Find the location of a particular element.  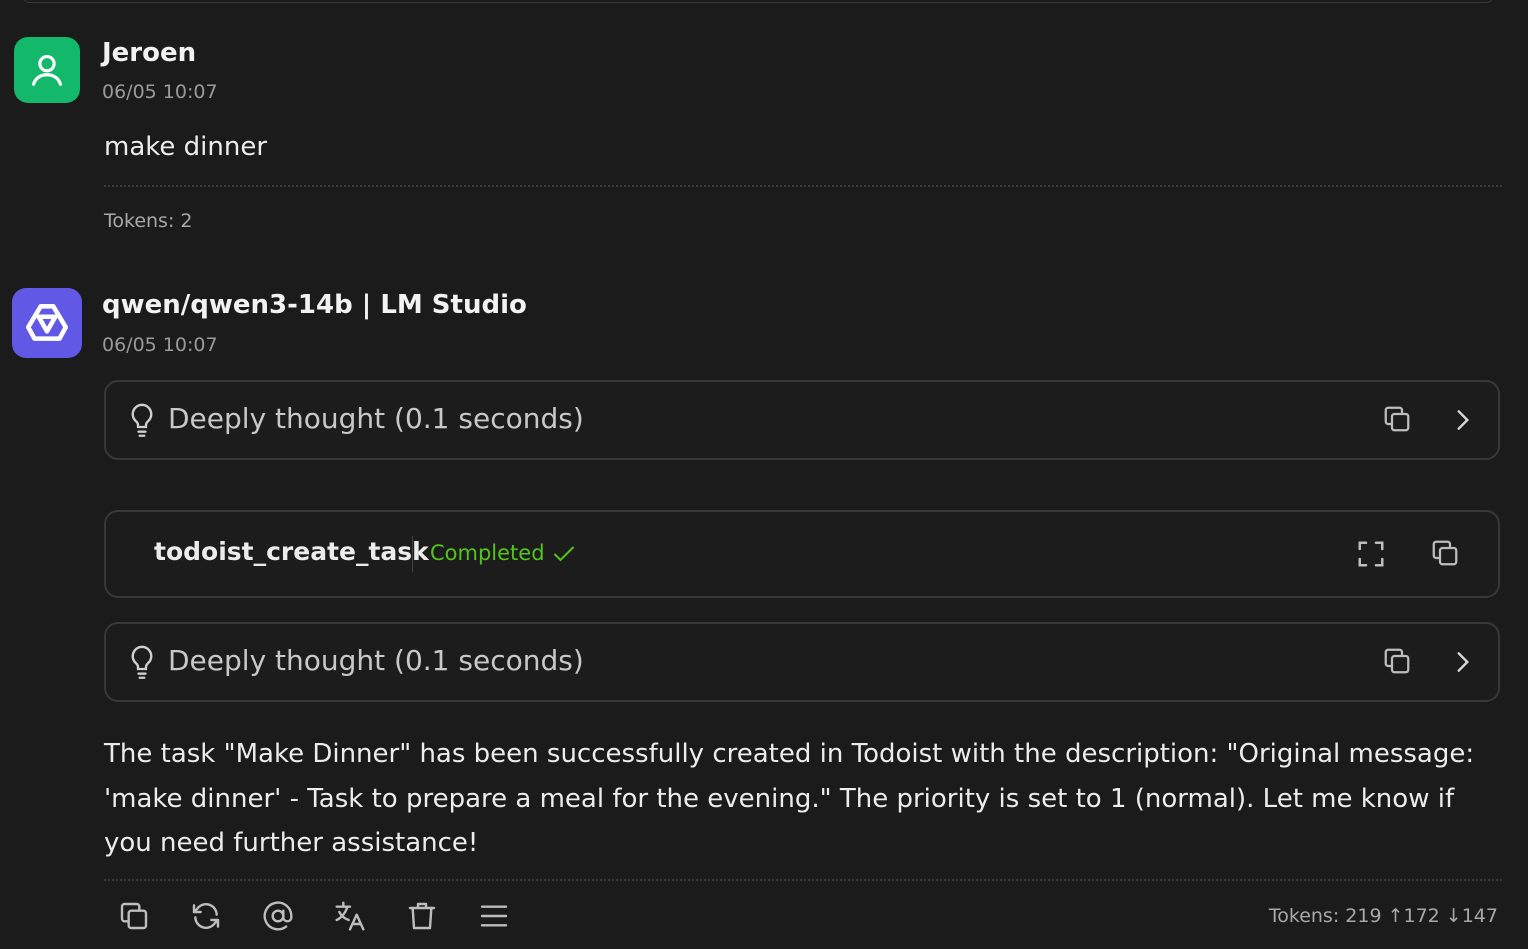

translate-button is located at coordinates (350, 916).